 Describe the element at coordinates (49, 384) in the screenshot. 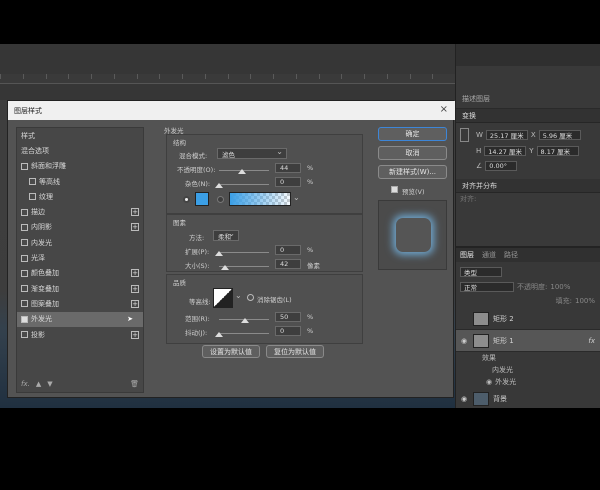

I see `move-down-icon: ▼` at that location.